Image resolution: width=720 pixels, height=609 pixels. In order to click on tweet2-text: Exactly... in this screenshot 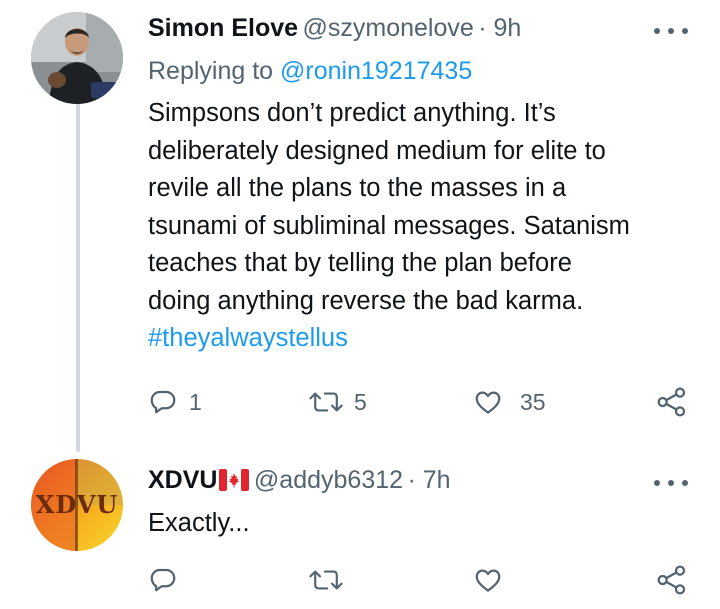, I will do `click(199, 523)`.